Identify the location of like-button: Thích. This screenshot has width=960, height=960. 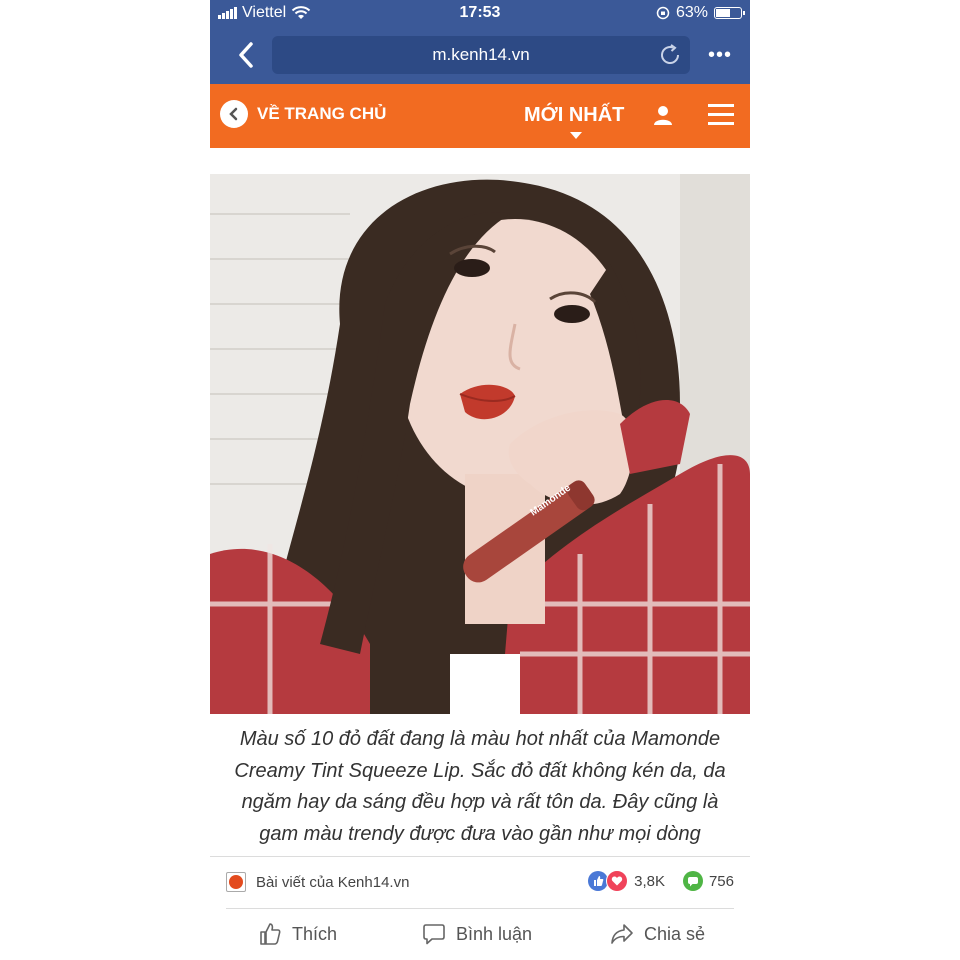
(297, 934).